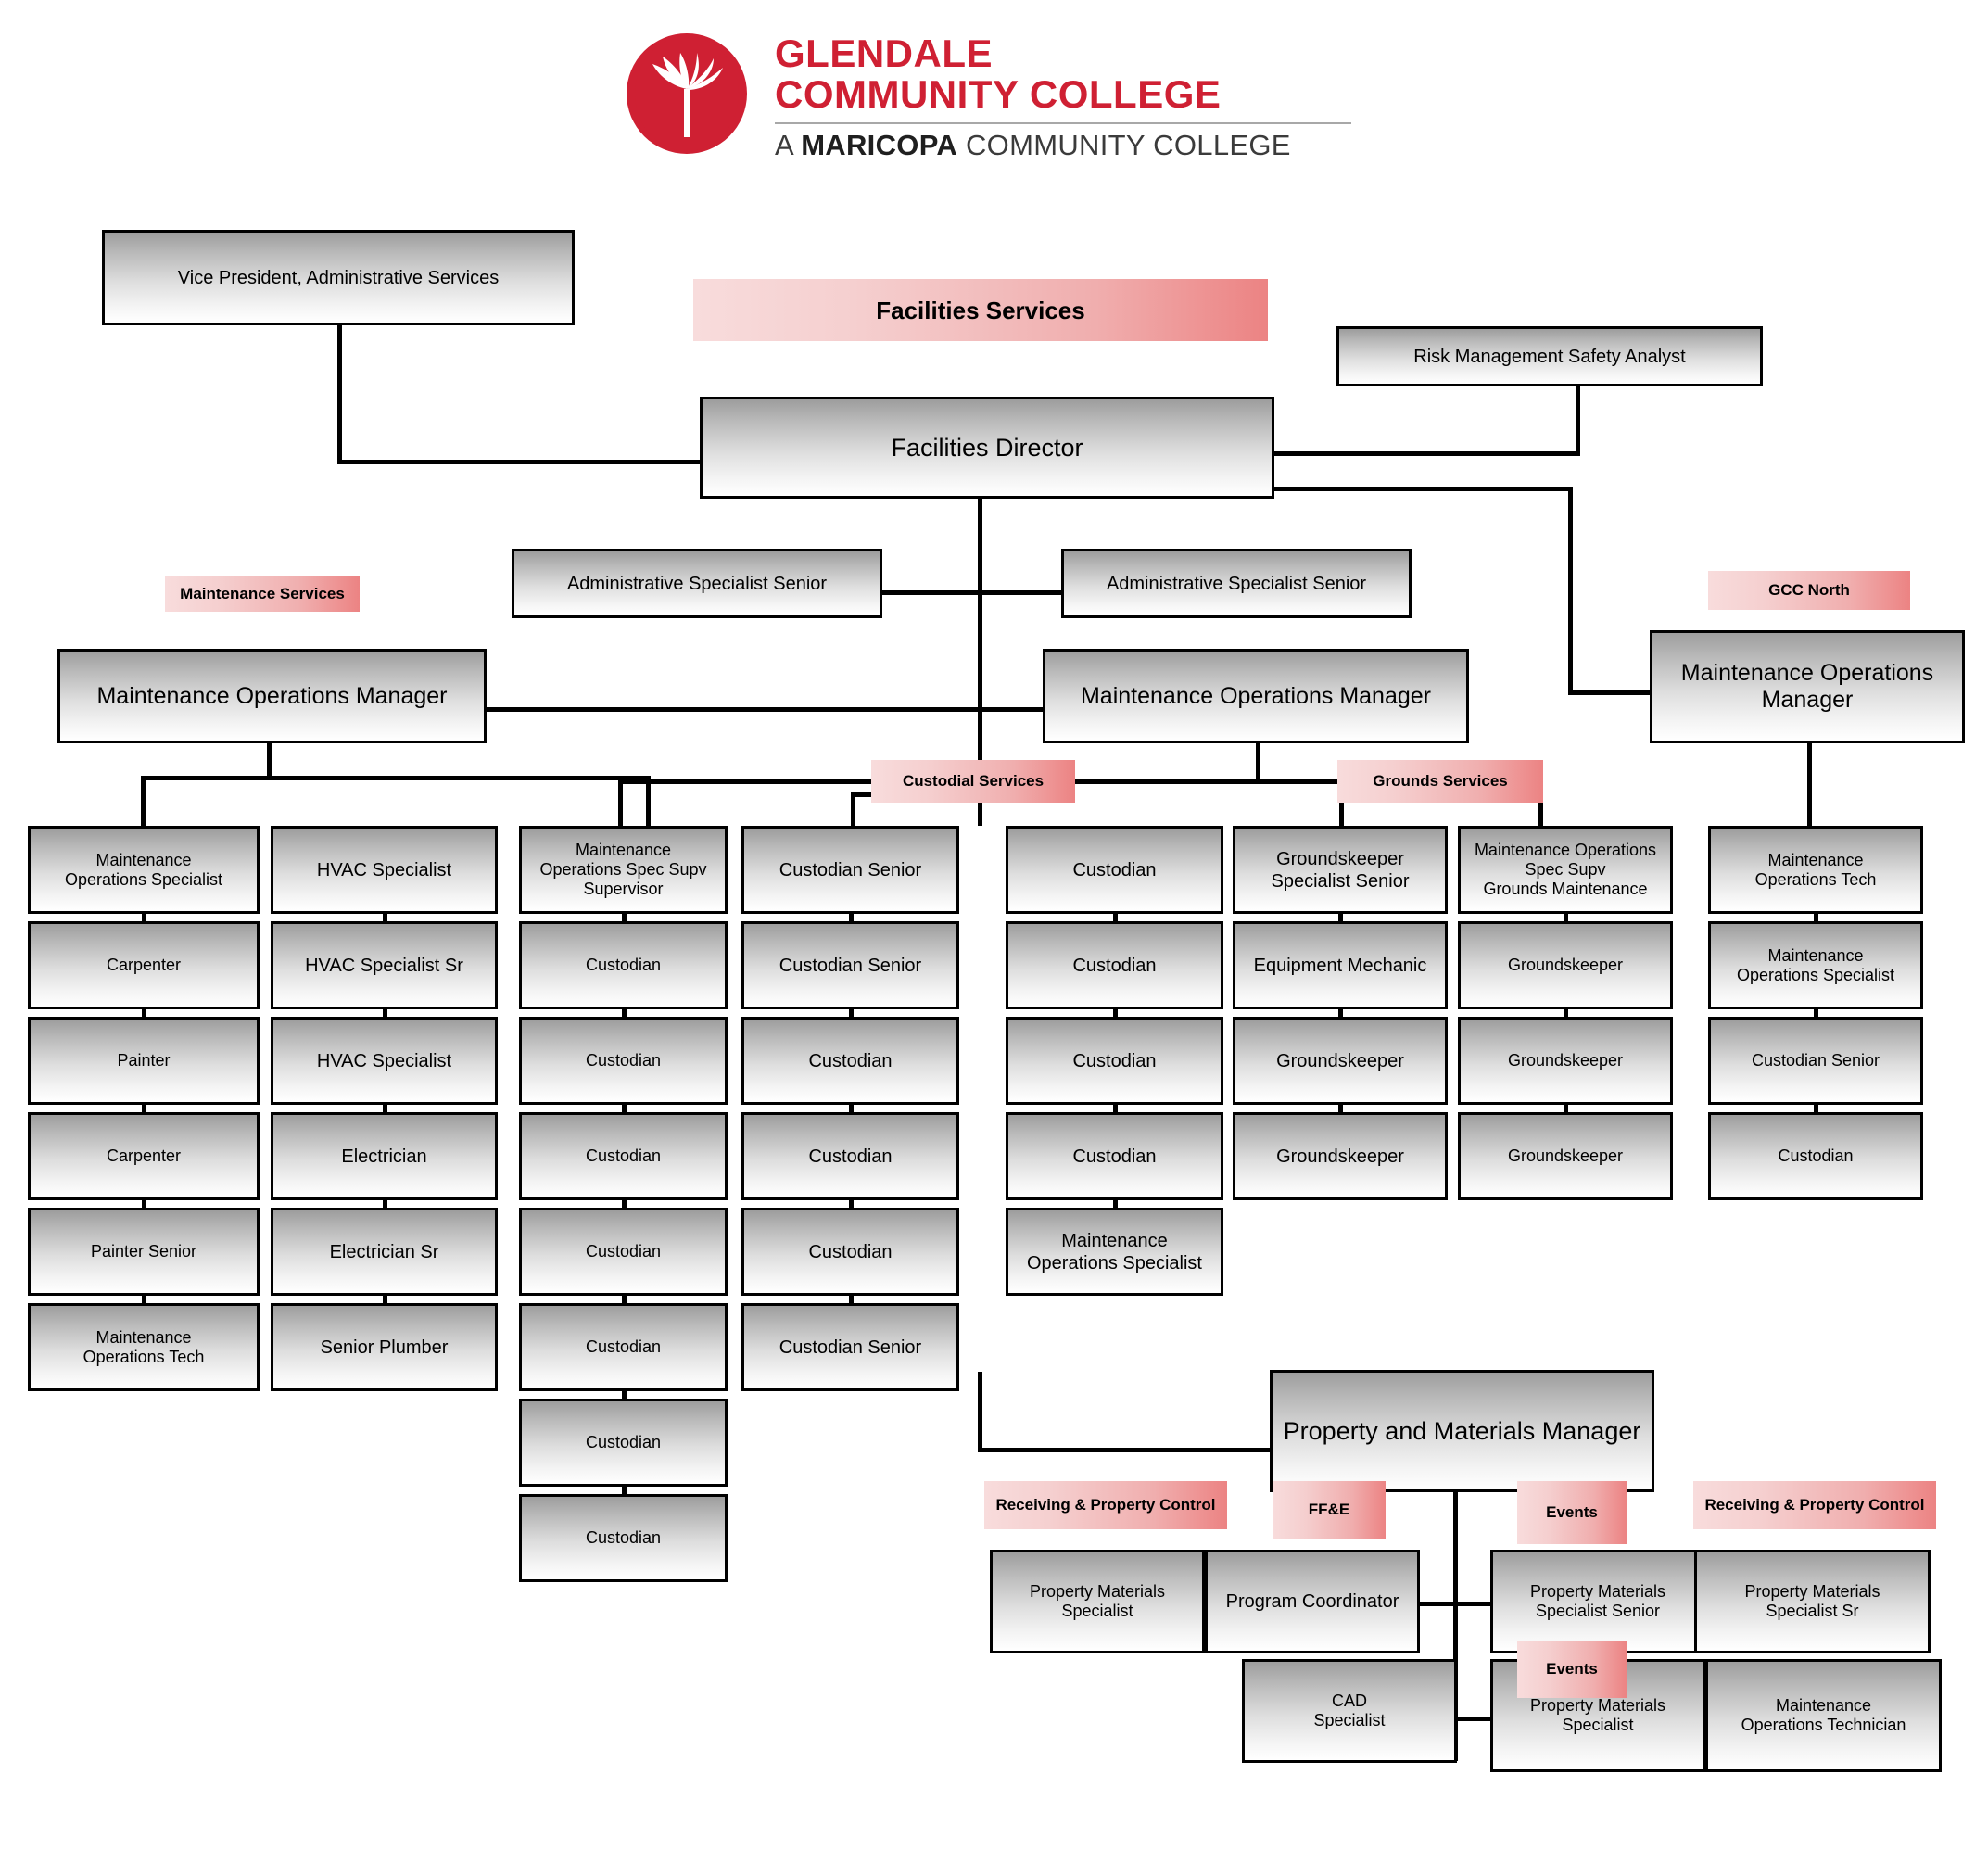 The image size is (1988, 1875). I want to click on box-maintenance-col-1-item-4: Painter Senior, so click(144, 1252).